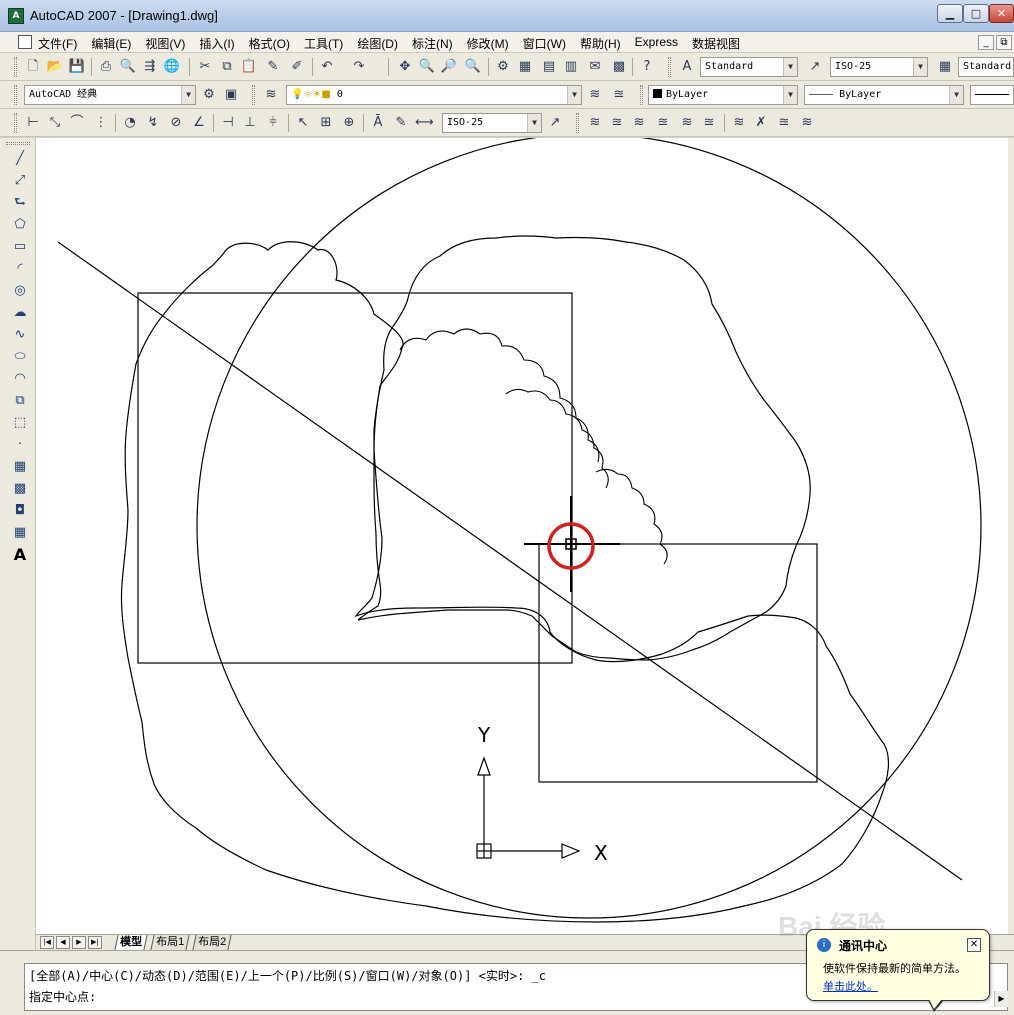  I want to click on balloon-link: 单击此处。, so click(850, 986).